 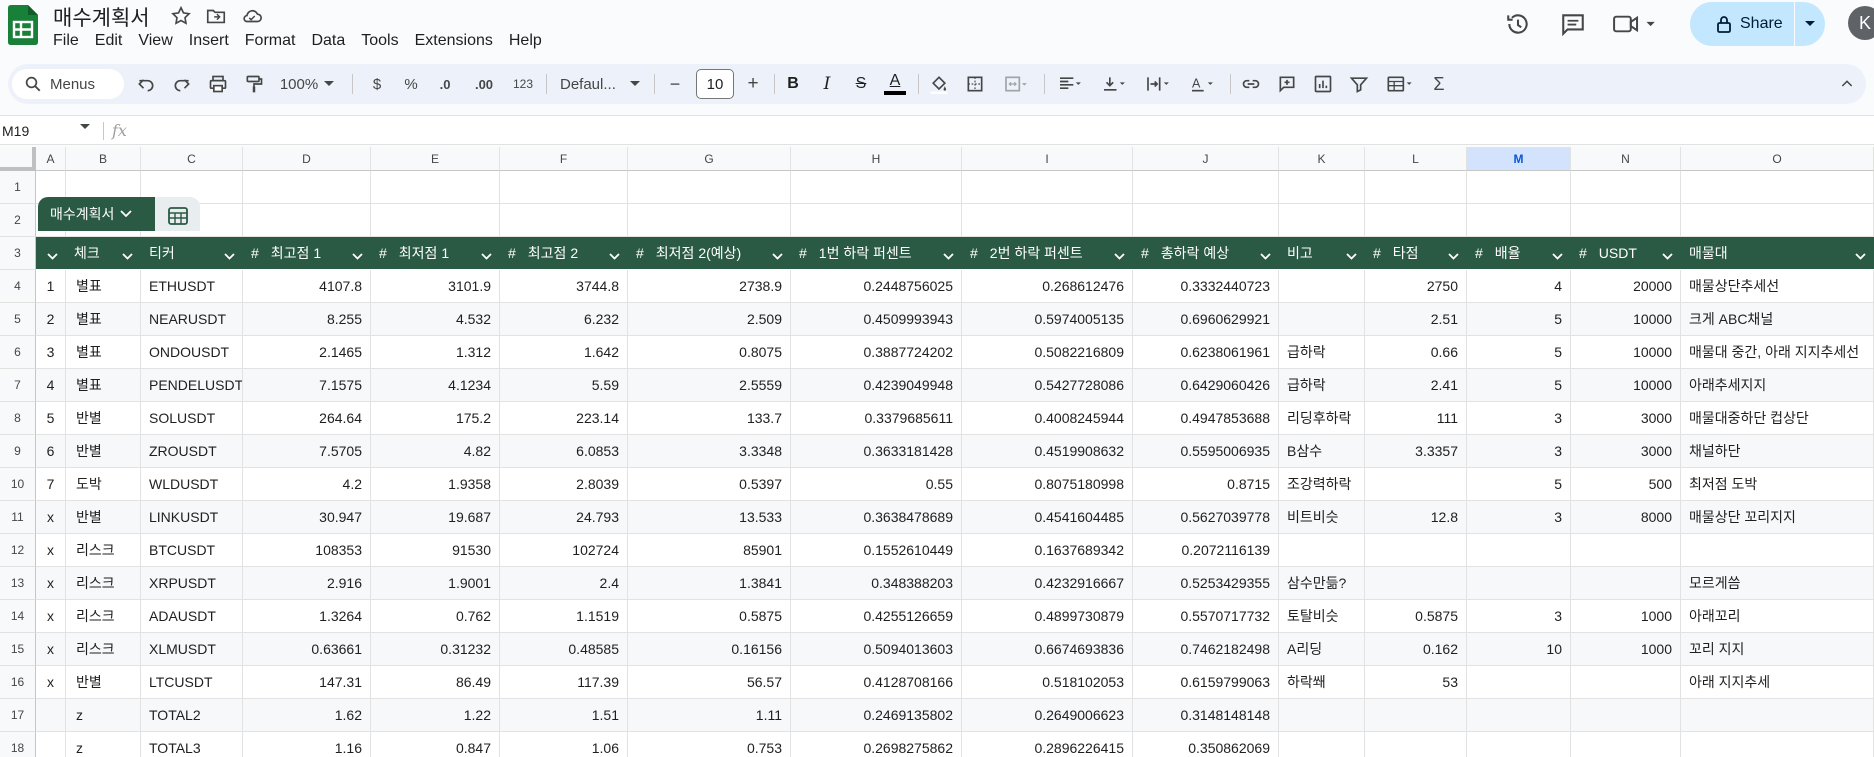 What do you see at coordinates (51, 286) in the screenshot?
I see `table-cell: 1` at bounding box center [51, 286].